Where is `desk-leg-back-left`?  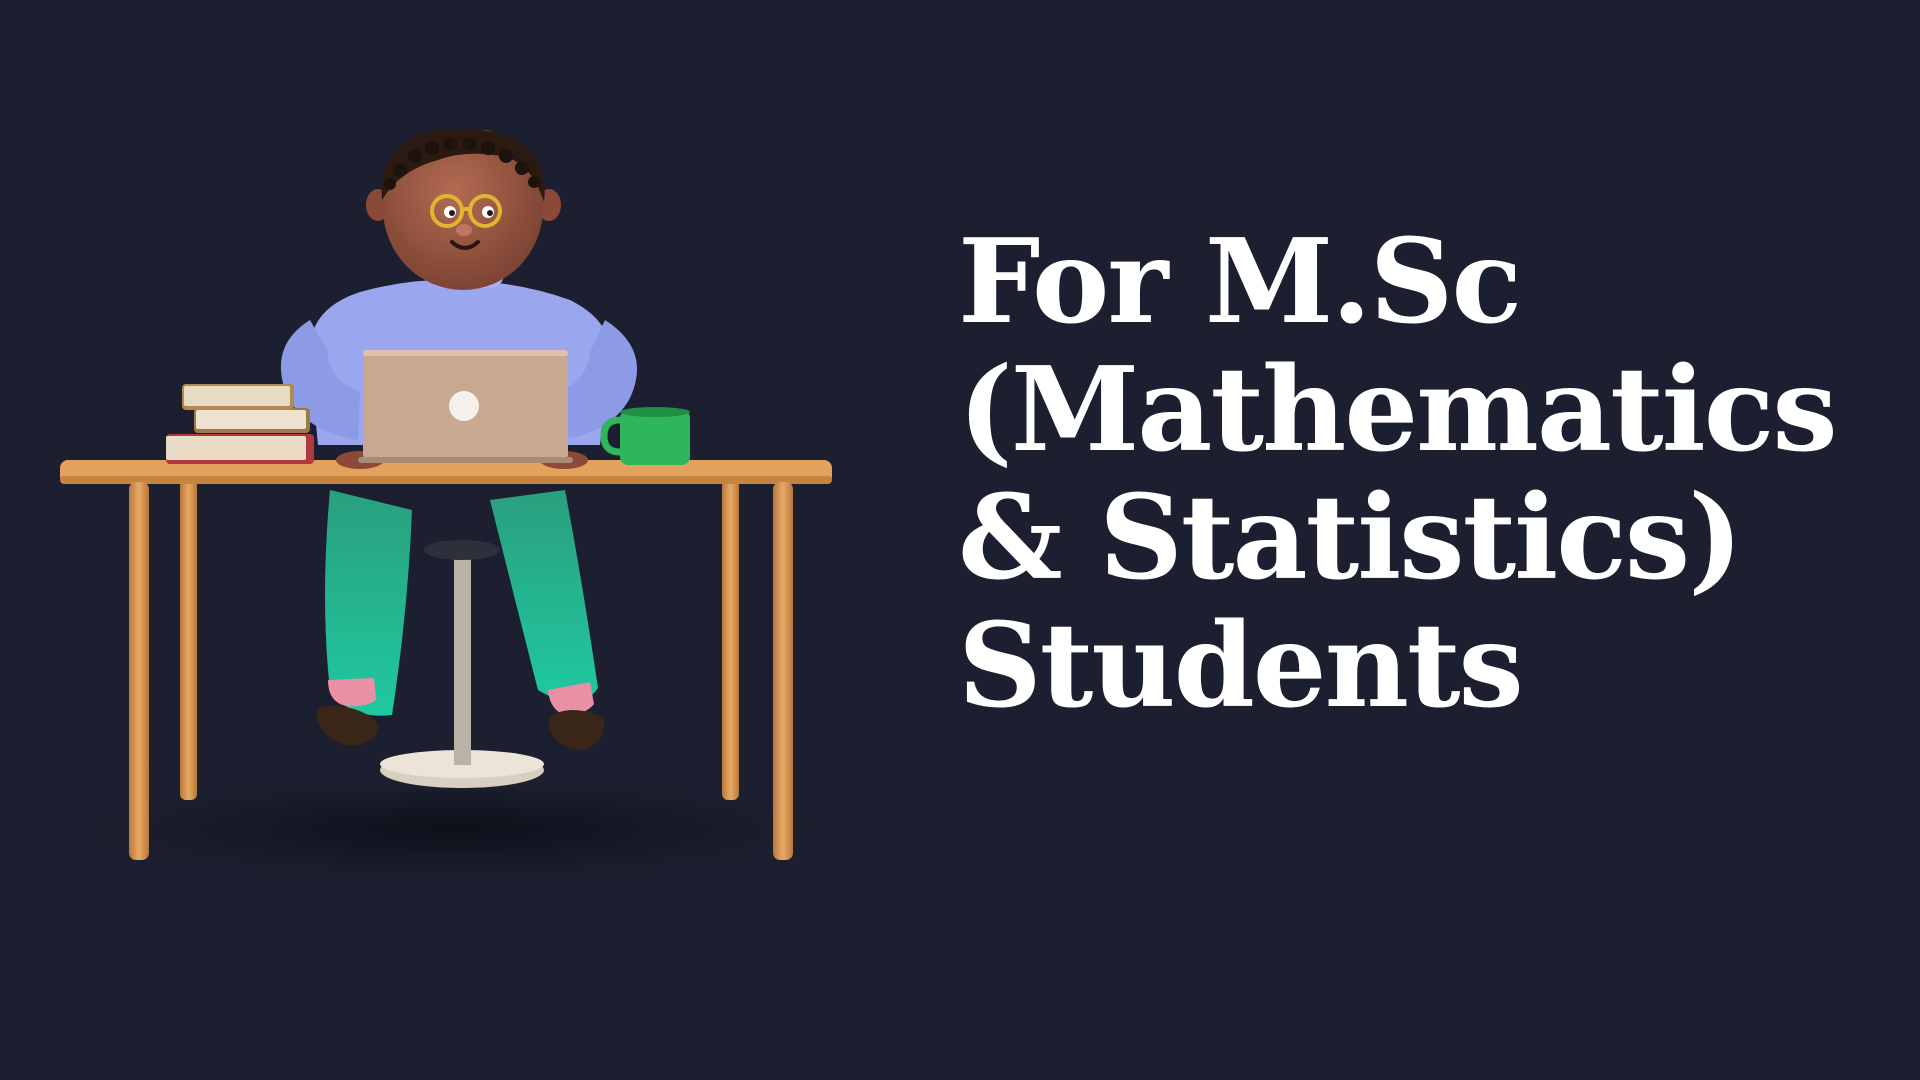 desk-leg-back-left is located at coordinates (188, 640).